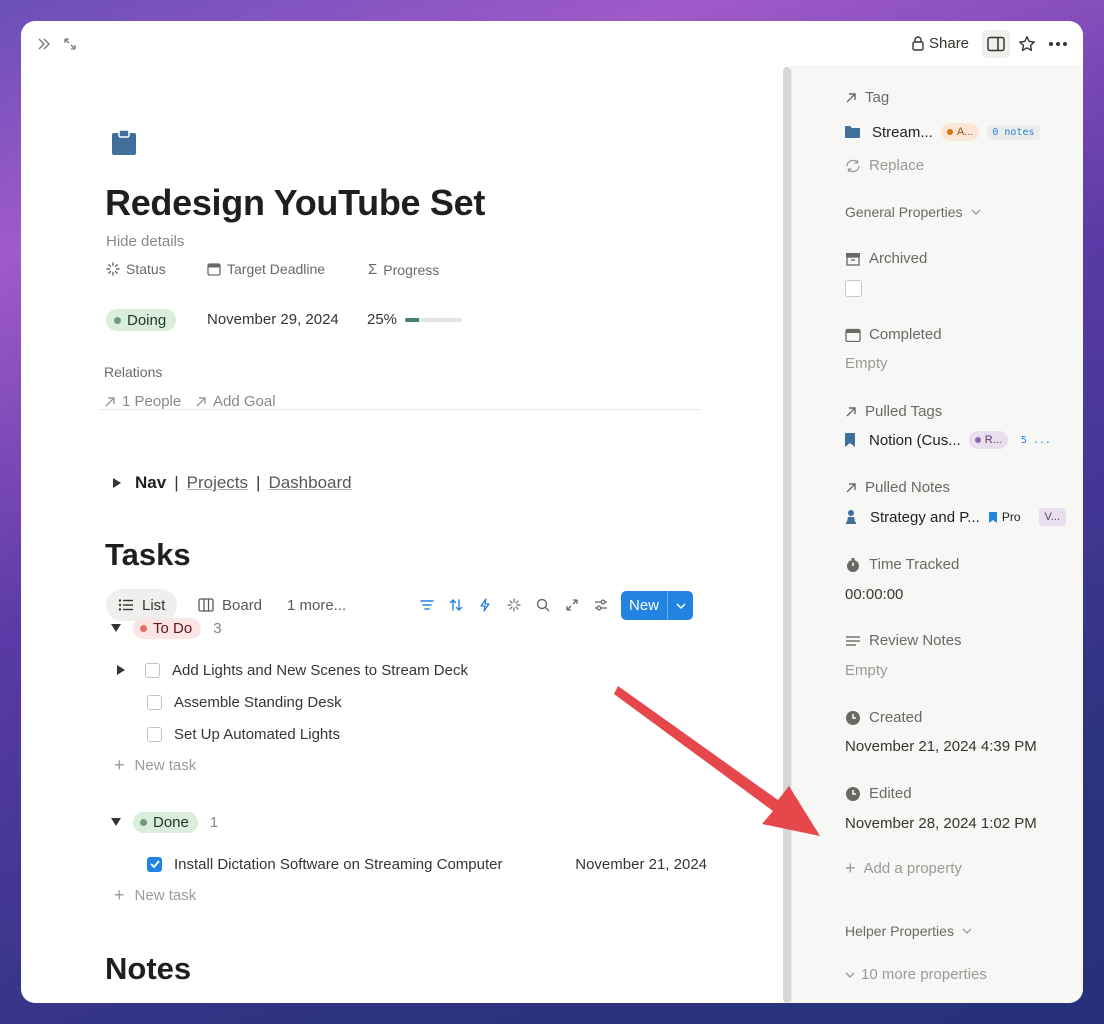  I want to click on settings-sliders-icon, so click(601, 605).